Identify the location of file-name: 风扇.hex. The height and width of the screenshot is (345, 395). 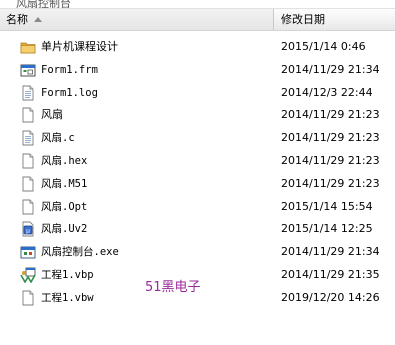
(64, 160).